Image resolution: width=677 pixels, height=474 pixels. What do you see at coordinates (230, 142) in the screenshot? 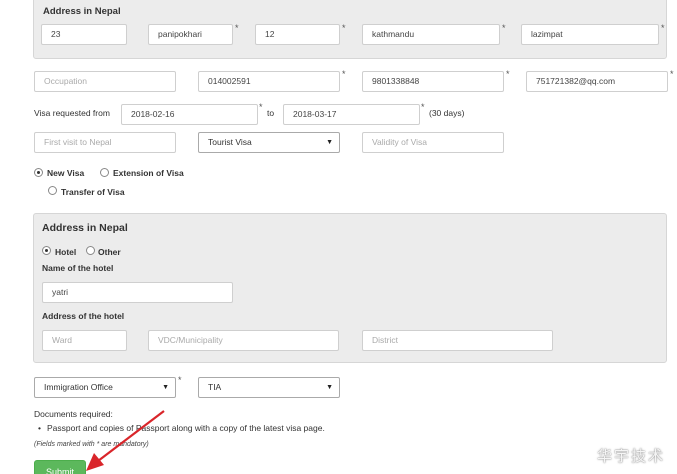
I see `visa-type-value: Tourist Visa` at bounding box center [230, 142].